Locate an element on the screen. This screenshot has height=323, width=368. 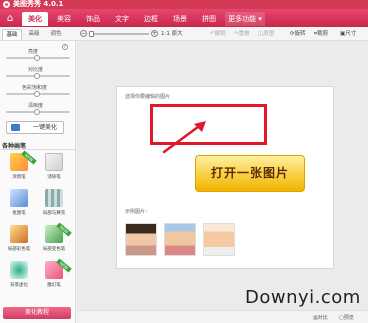
eraser-pen-label: 消除笔 is located at coordinates (54, 177).